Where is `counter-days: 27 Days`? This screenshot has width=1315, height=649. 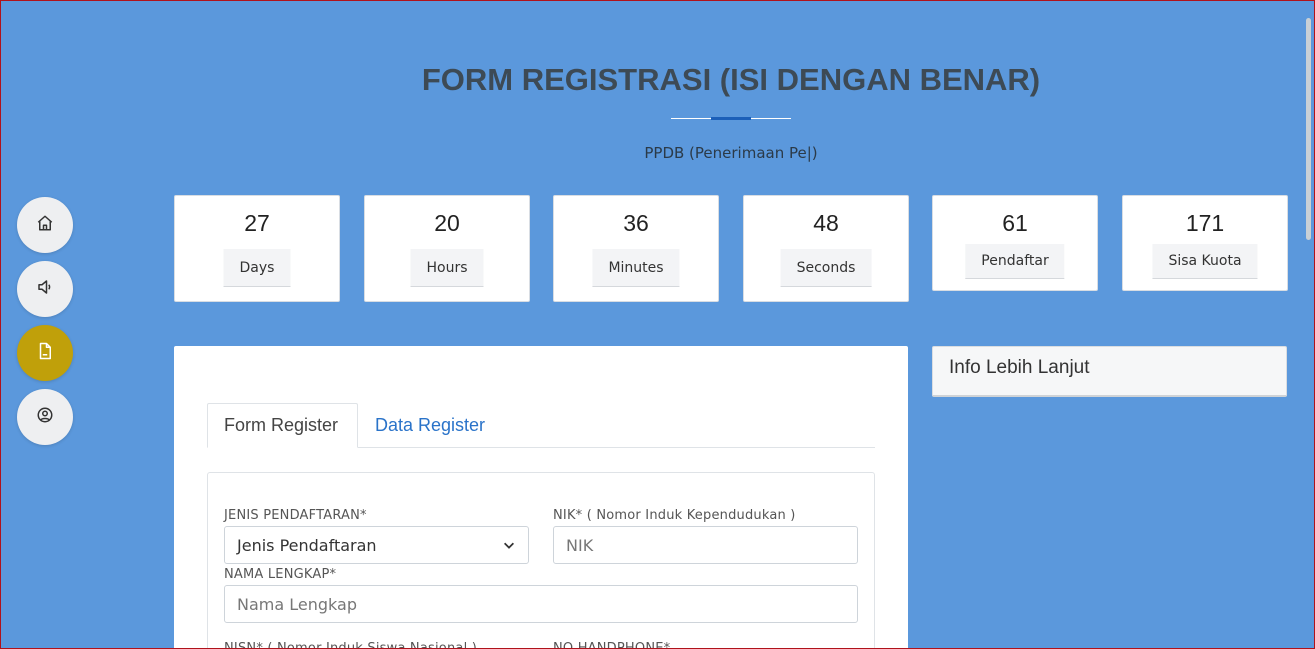 counter-days: 27 Days is located at coordinates (257, 248).